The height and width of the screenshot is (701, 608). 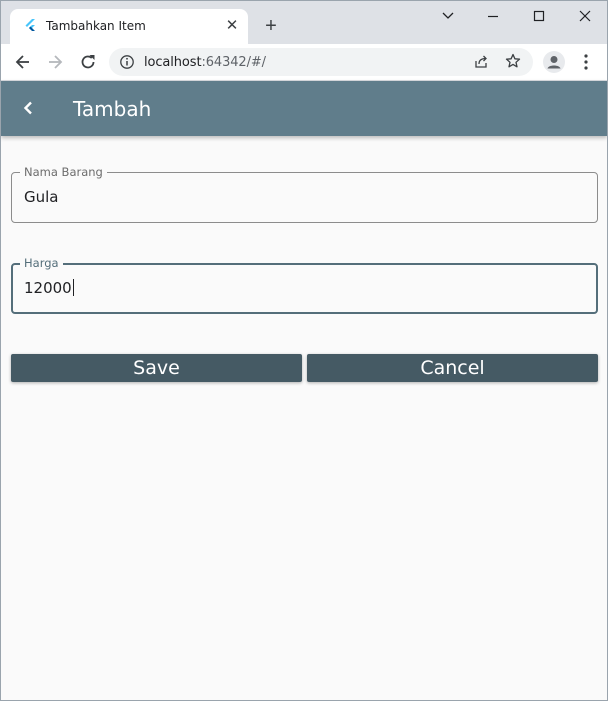 What do you see at coordinates (585, 16) in the screenshot?
I see `window-close-icon` at bounding box center [585, 16].